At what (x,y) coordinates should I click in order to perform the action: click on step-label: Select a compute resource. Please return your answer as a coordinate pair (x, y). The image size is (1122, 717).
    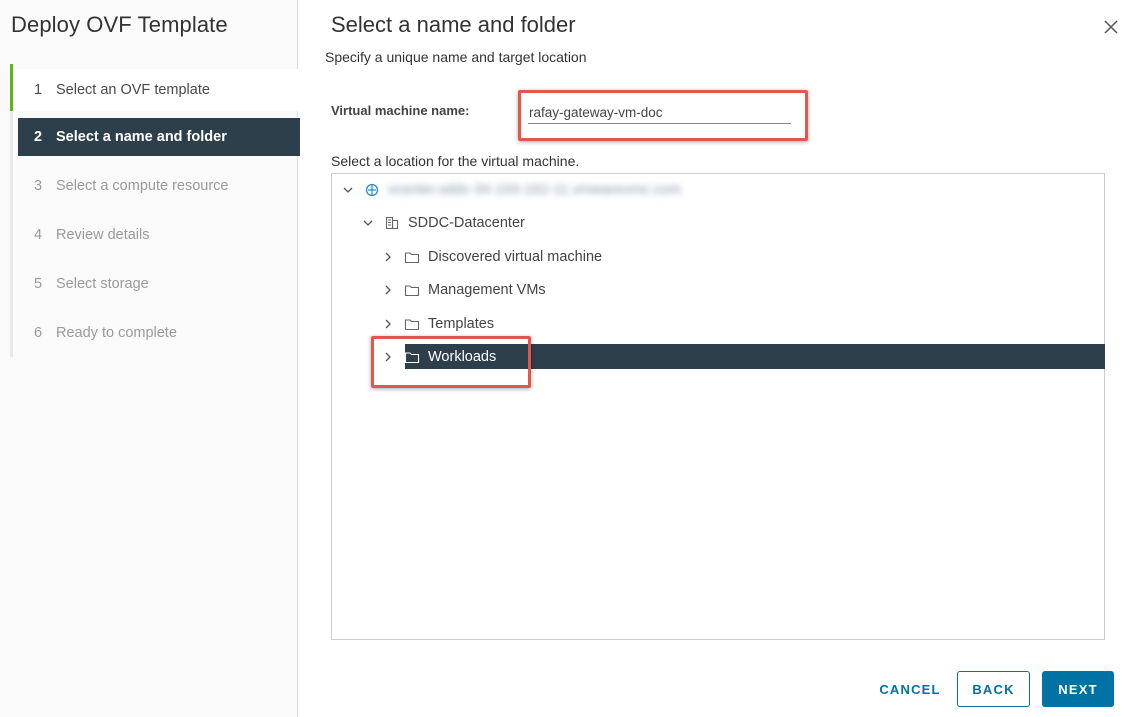
    Looking at the image, I should click on (142, 186).